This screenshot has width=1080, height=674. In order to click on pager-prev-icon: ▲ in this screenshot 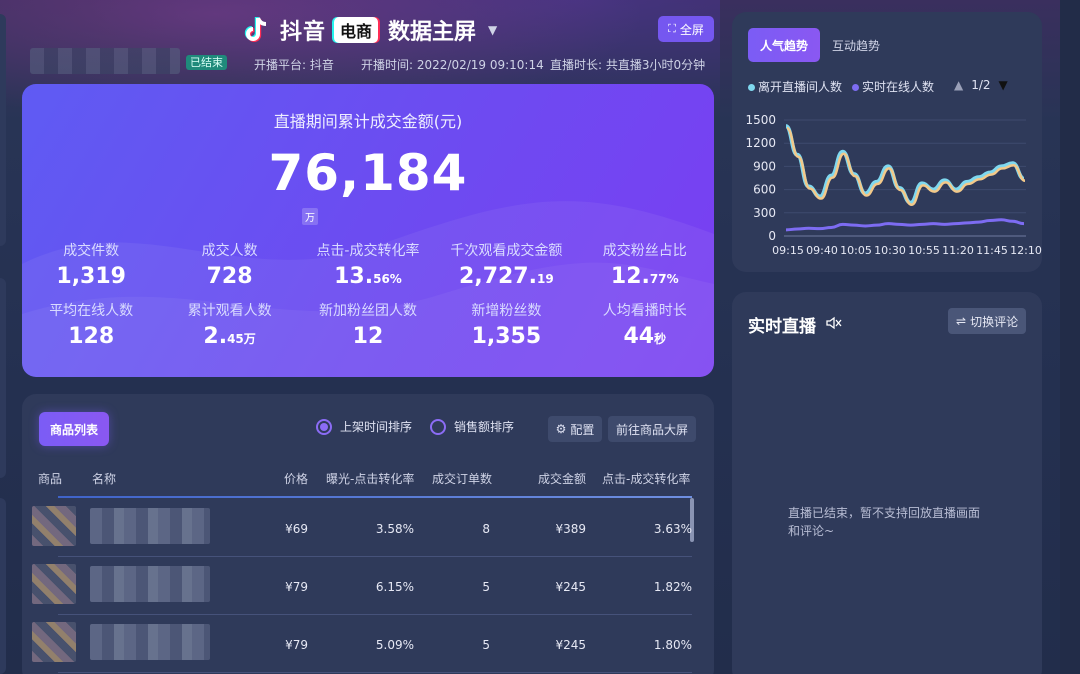, I will do `click(958, 85)`.